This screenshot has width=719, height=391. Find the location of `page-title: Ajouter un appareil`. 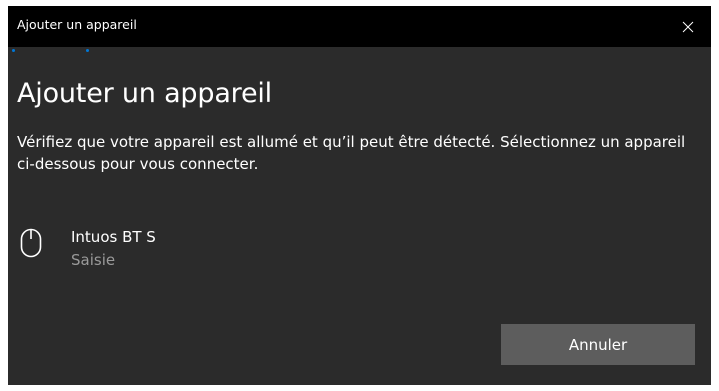

page-title: Ajouter un appareil is located at coordinates (144, 93).